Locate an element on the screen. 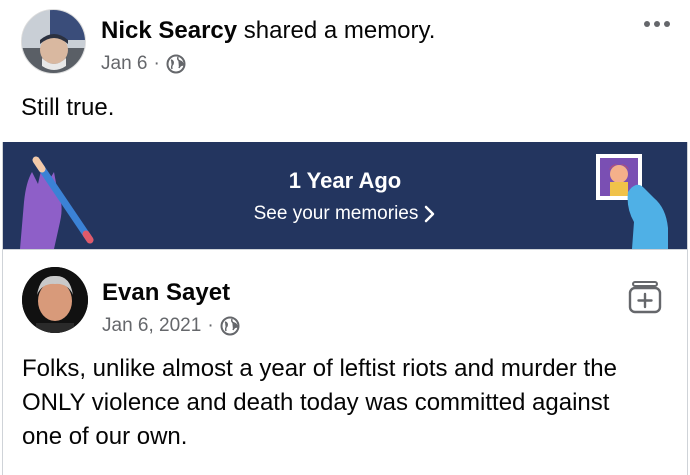 The width and height of the screenshot is (690, 475). archive-add-button is located at coordinates (645, 297).